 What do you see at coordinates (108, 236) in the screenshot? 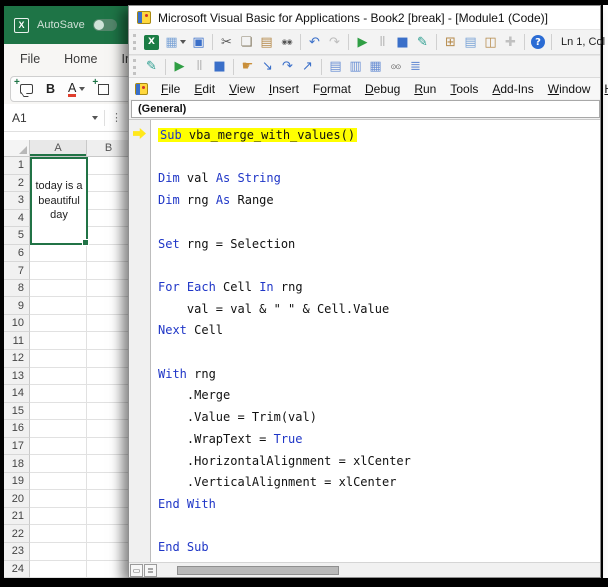
I see `cell-b5` at bounding box center [108, 236].